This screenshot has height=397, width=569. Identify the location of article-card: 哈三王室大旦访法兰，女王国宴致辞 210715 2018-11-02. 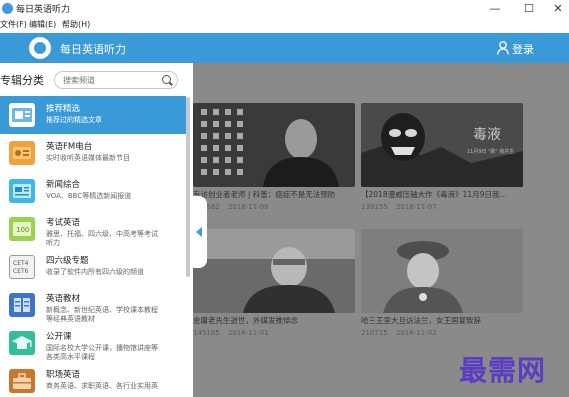
(442, 283).